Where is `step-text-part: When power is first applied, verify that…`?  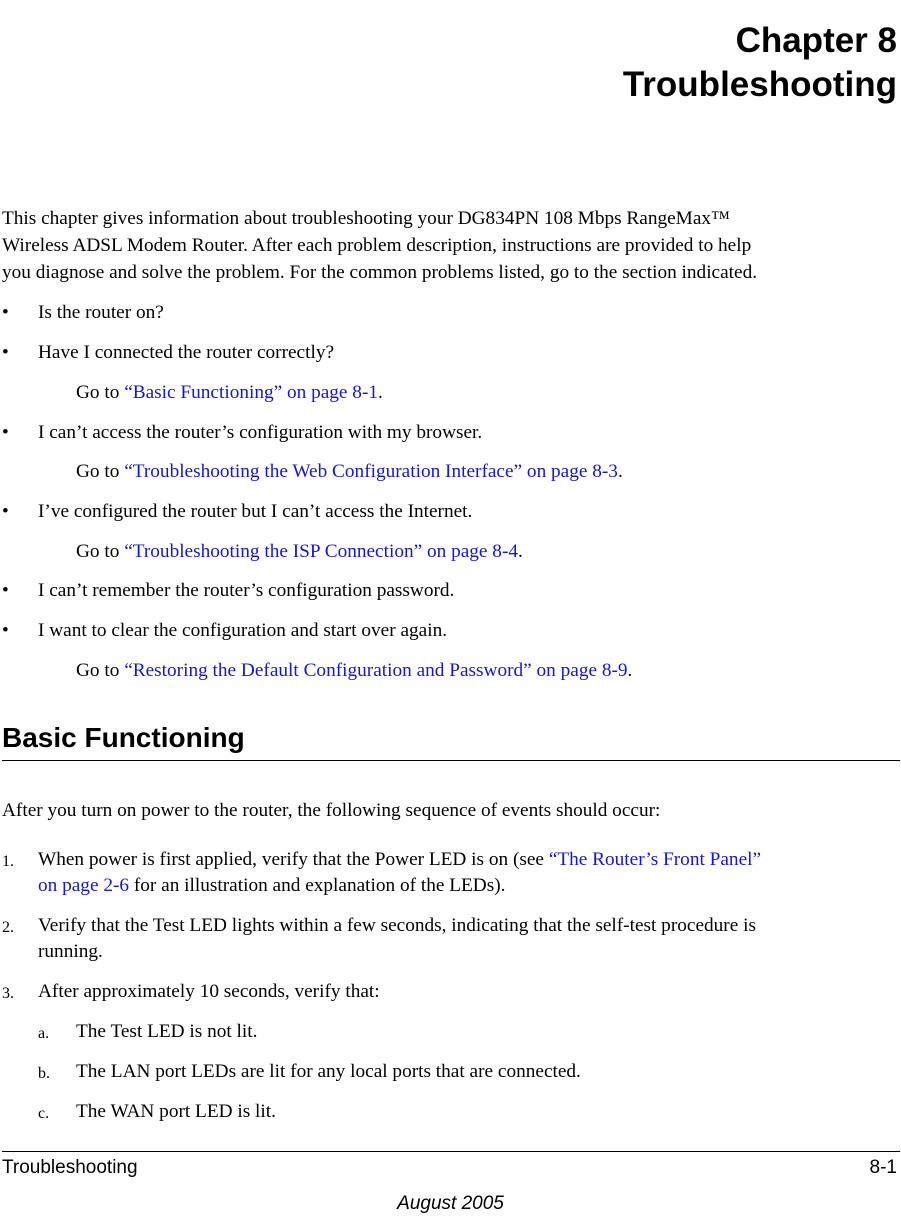 step-text-part: When power is first applied, verify that… is located at coordinates (293, 859).